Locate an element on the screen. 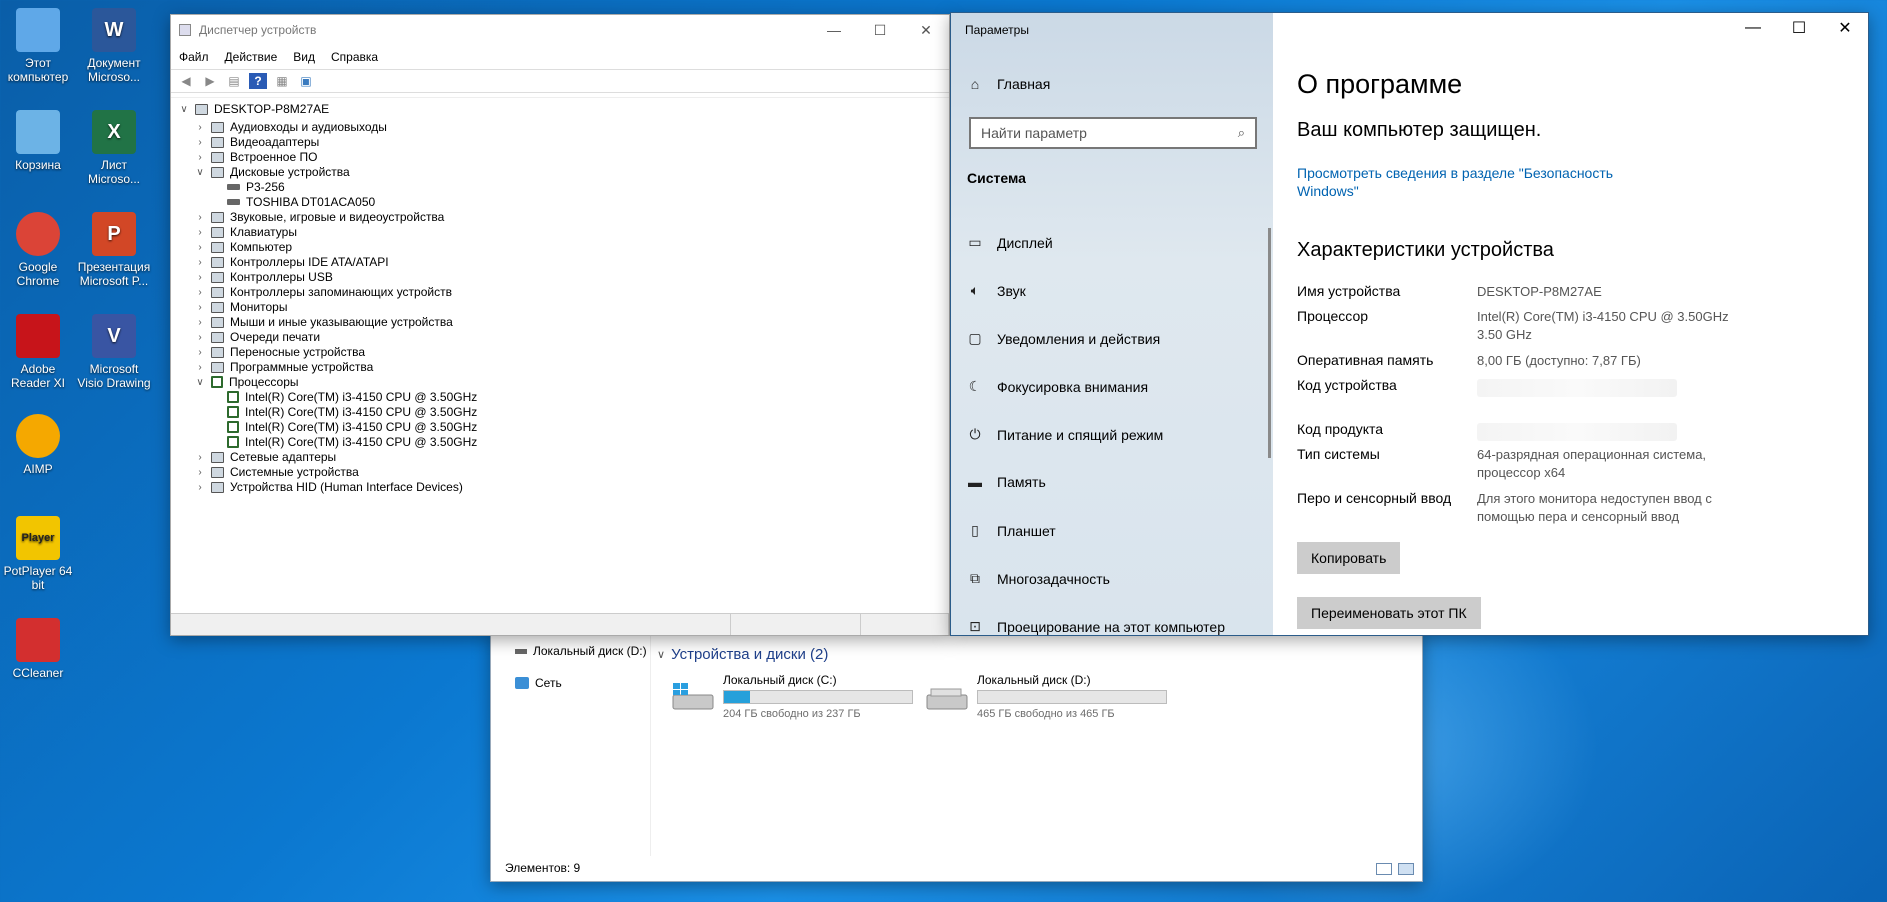 The width and height of the screenshot is (1887, 902). nav-label: Уведомления и действия is located at coordinates (1079, 338).